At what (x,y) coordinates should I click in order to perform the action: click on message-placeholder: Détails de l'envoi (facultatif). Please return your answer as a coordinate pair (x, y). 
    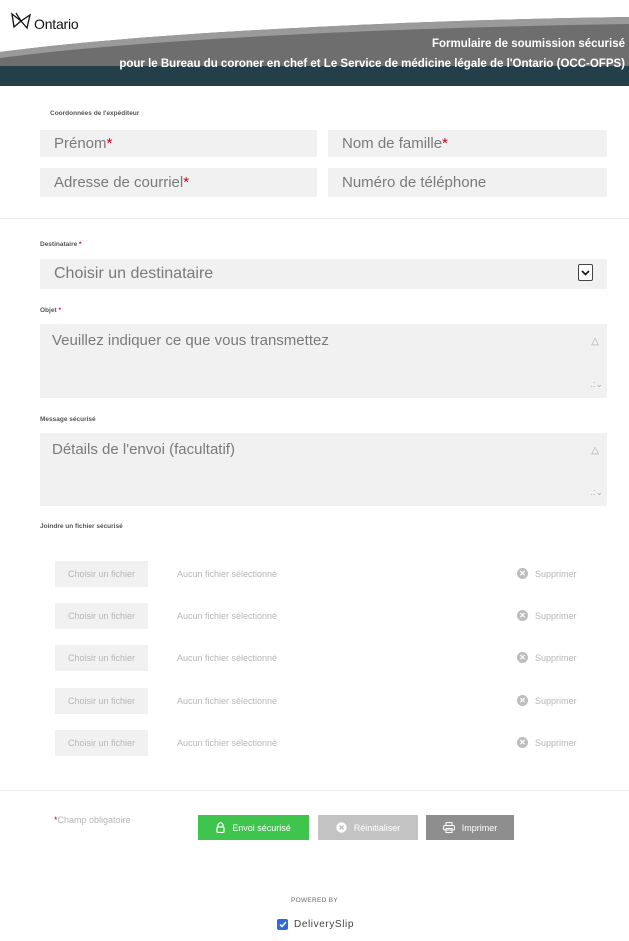
    Looking at the image, I should click on (143, 449).